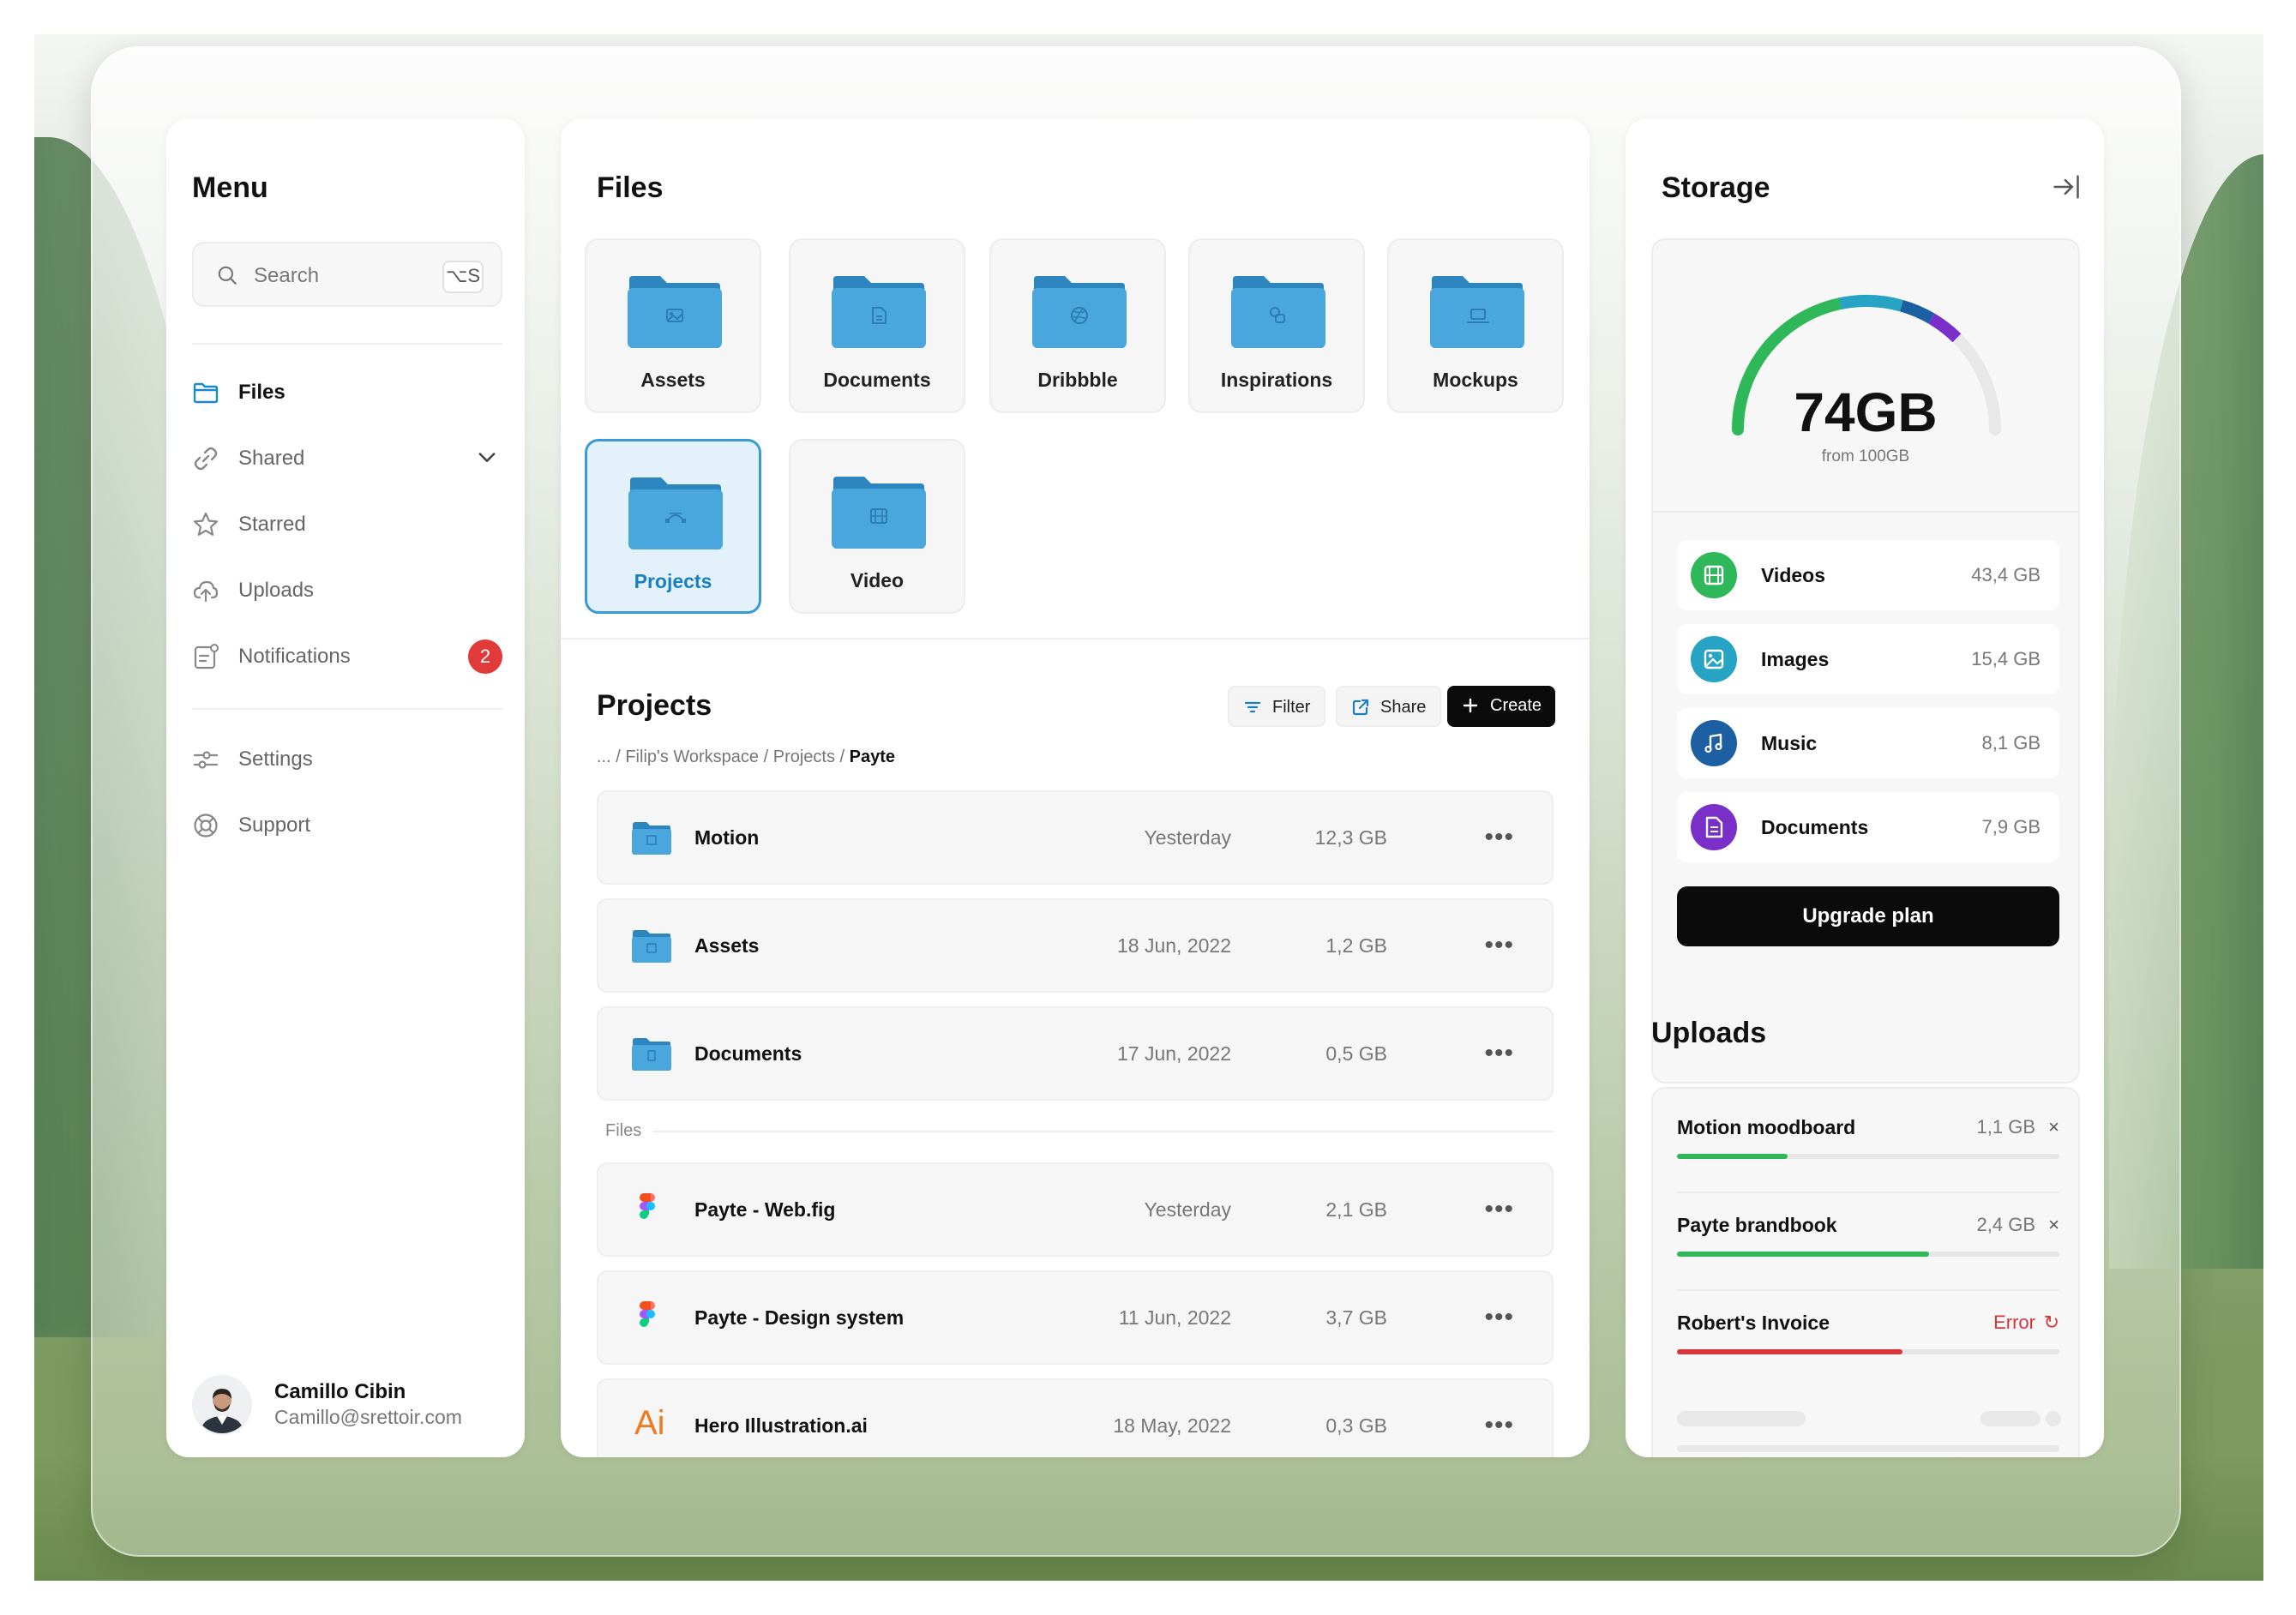  I want to click on row-date: 17 Jun, 2022, so click(1173, 1053).